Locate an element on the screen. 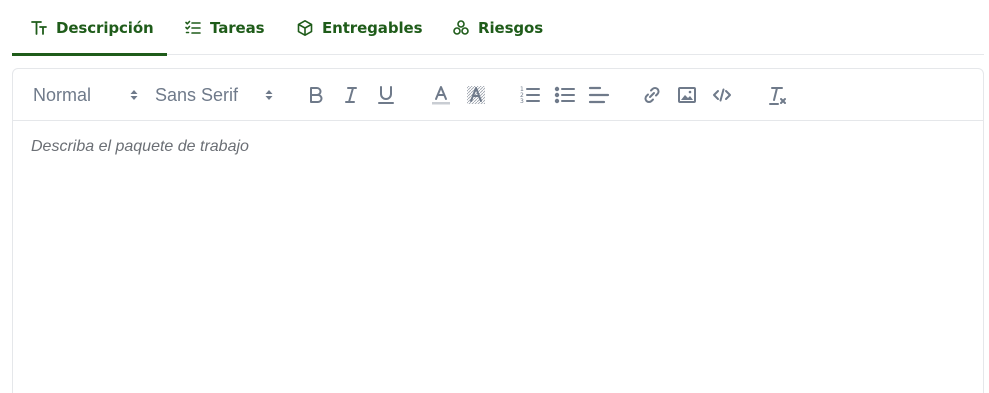 The height and width of the screenshot is (393, 989). tab-entregables-label: Entregables is located at coordinates (372, 27).